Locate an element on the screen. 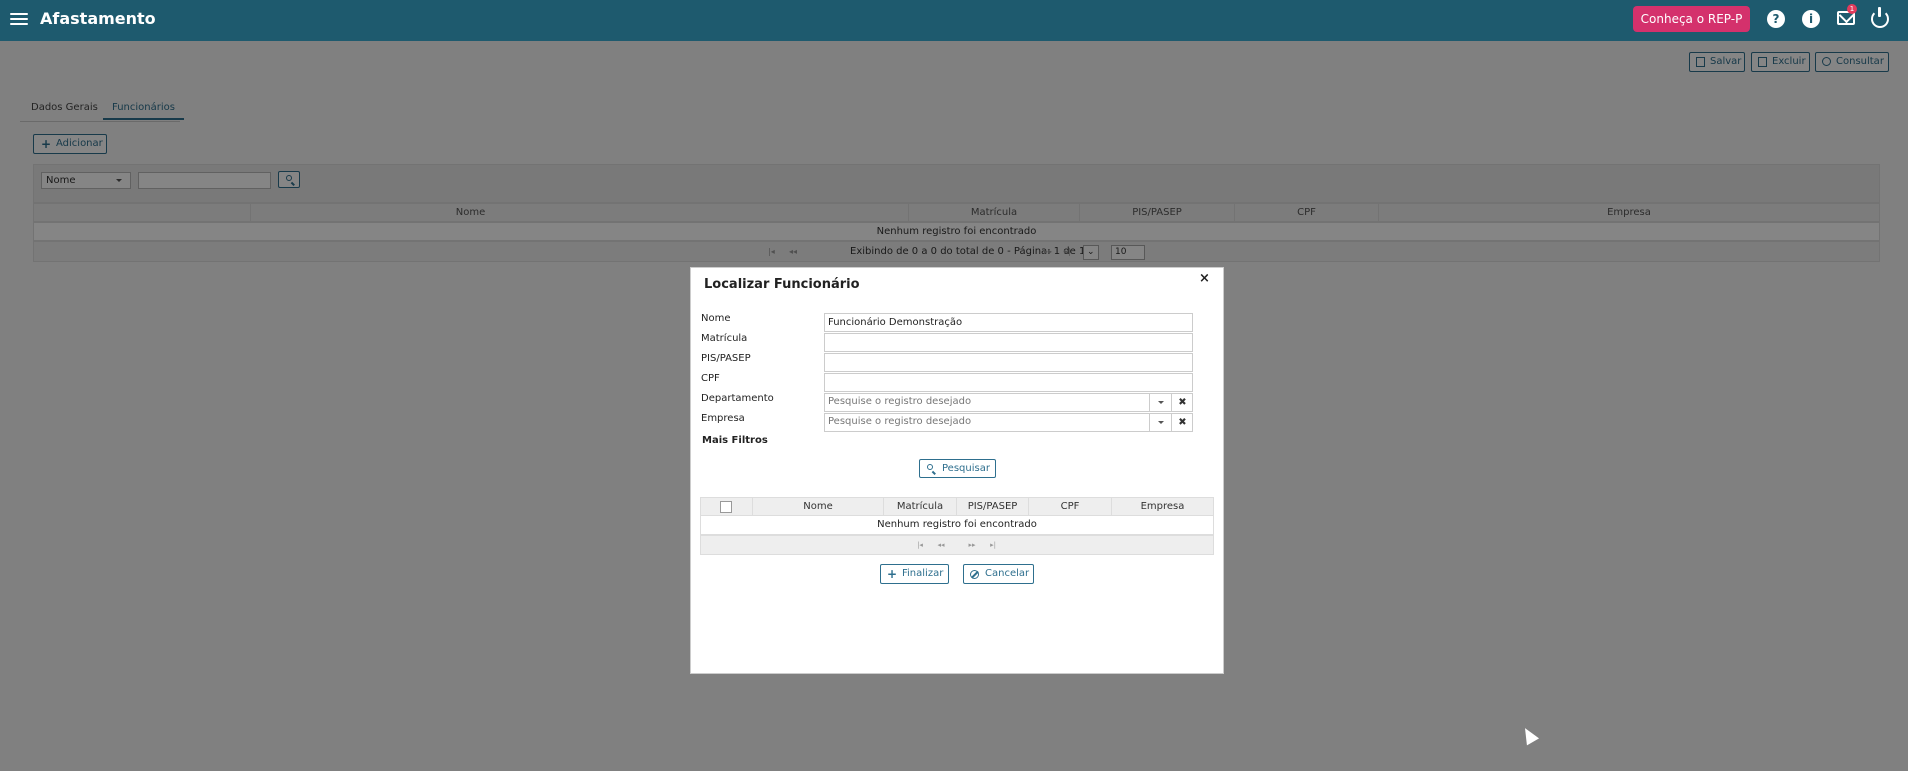 The height and width of the screenshot is (771, 1908). next-page-icon: ▸▸ is located at coordinates (972, 545).